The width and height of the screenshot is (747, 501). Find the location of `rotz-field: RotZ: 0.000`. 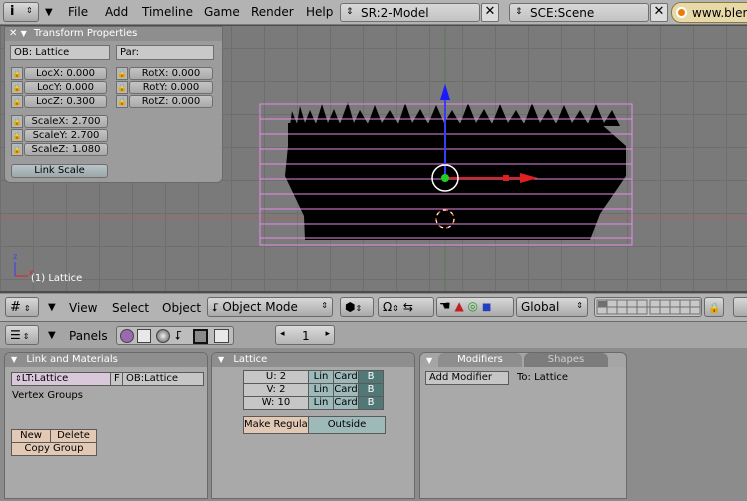

rotz-field: RotZ: 0.000 is located at coordinates (171, 101).